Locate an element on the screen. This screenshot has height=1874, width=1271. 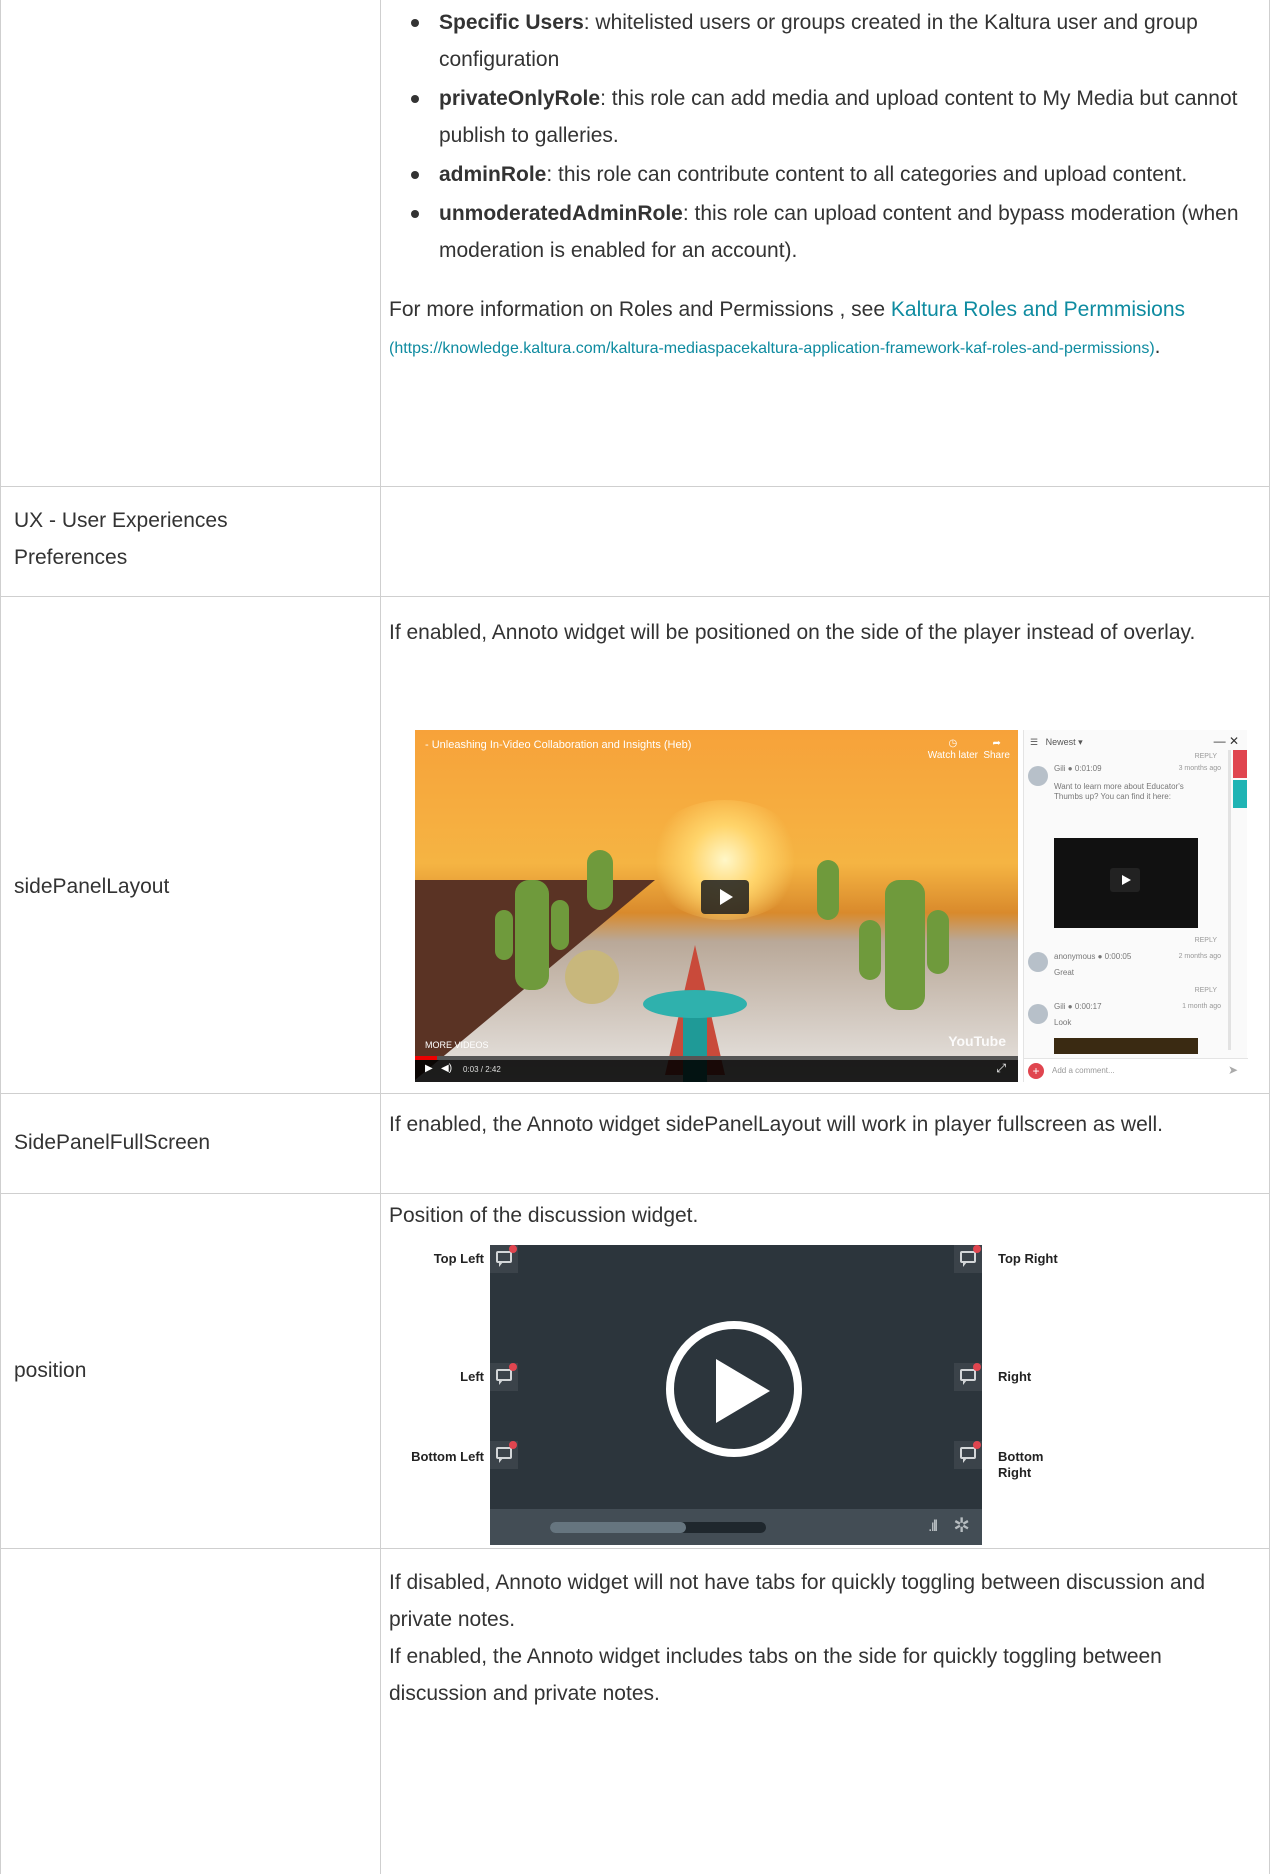
player-mock: .ıll ✲ is located at coordinates (736, 1395).